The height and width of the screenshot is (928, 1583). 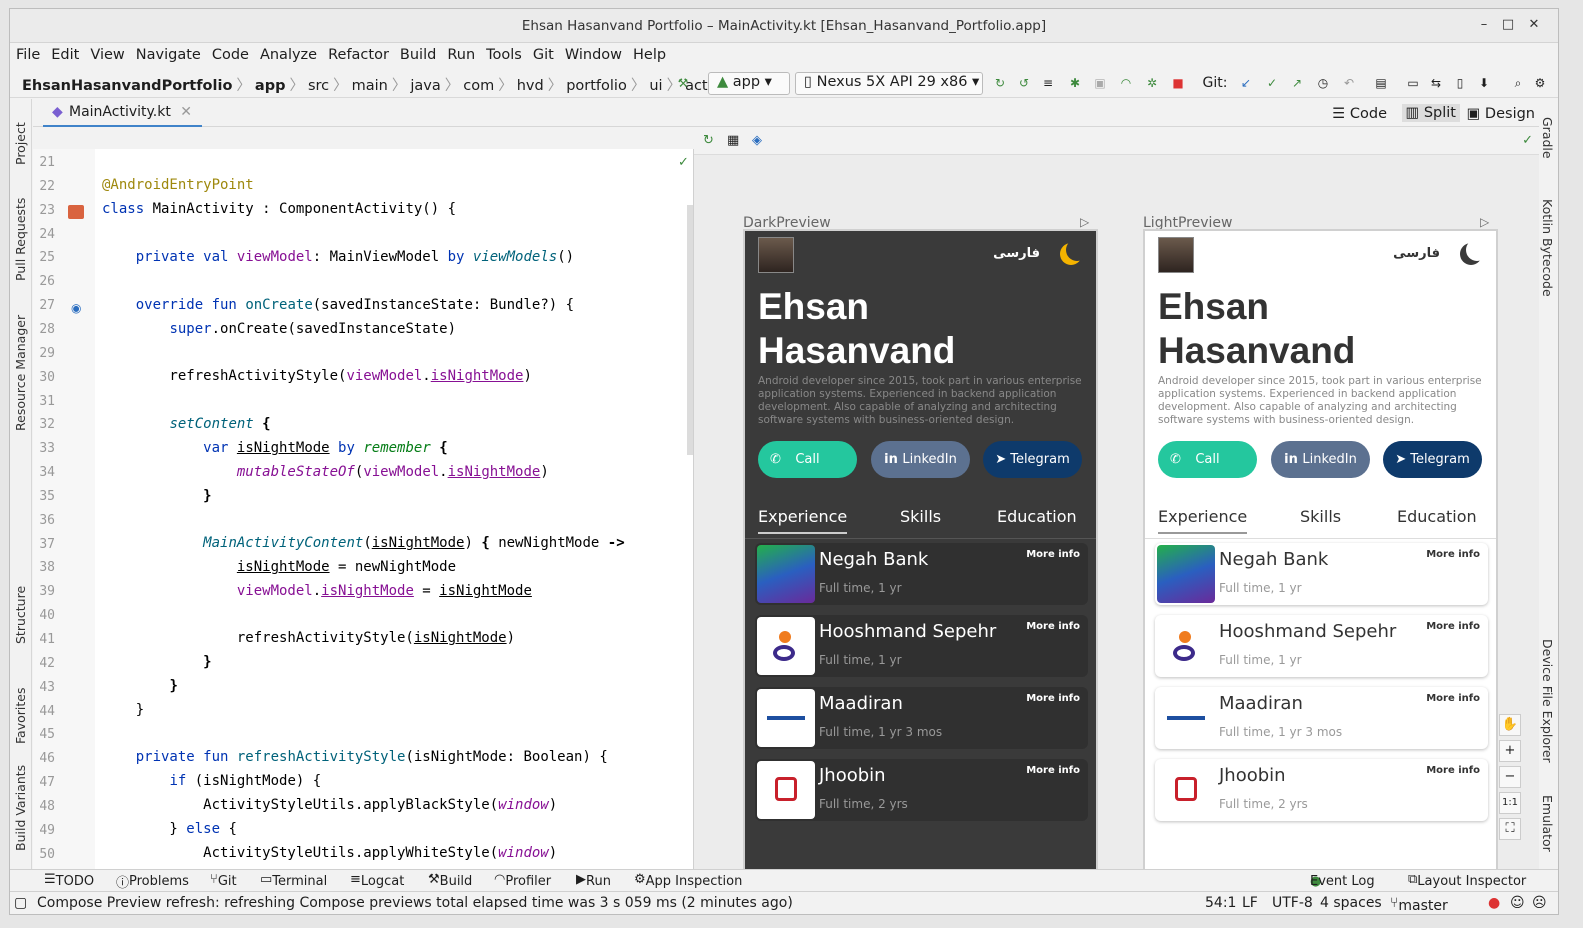 I want to click on tool-build: ⚒ Build, so click(x=450, y=880).